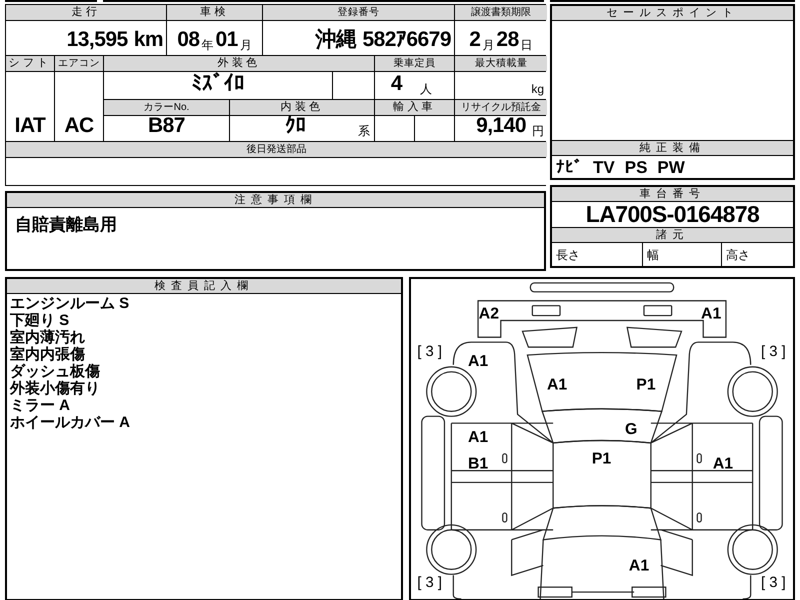  I want to click on damage-code: G, so click(631, 429).